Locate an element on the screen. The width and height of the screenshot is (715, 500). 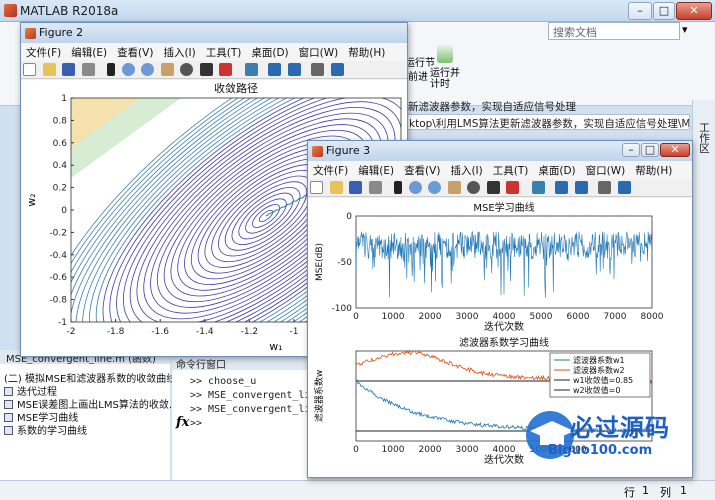
x-tick-label: -1.4 is located at coordinates (205, 332).